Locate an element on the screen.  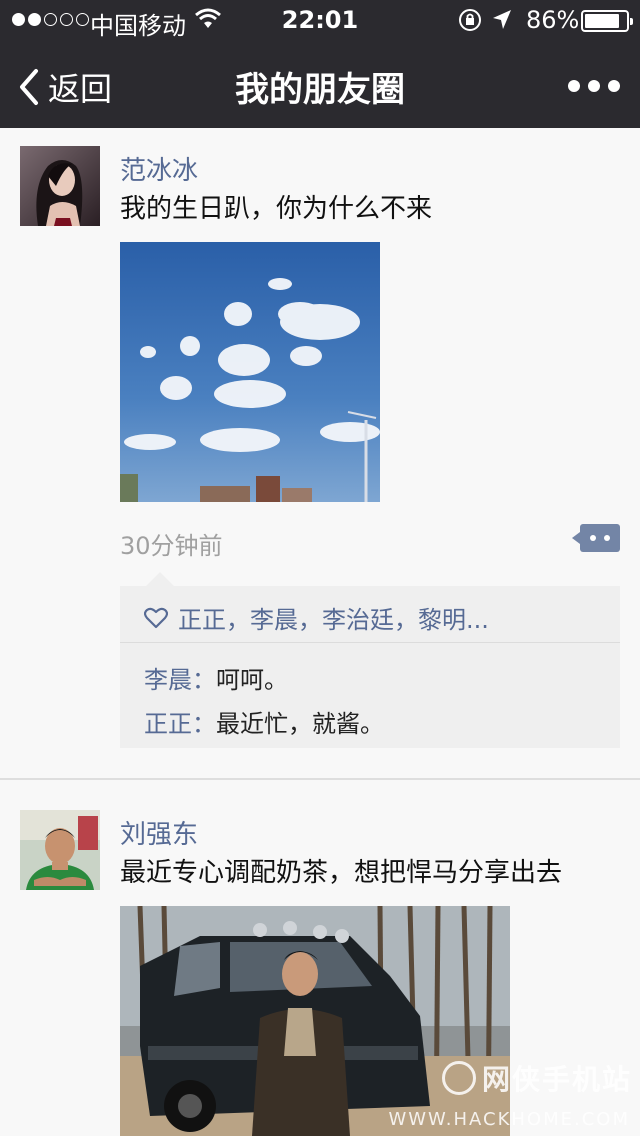
battery-percent: 86% is located at coordinates (553, 20).